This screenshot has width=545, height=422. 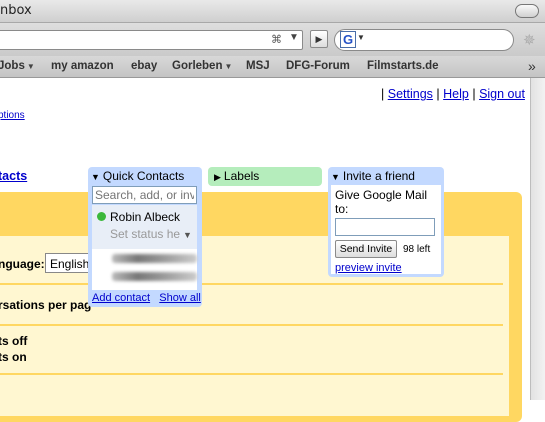 I want to click on url-history-dropdown-icon: ▼, so click(x=294, y=37).